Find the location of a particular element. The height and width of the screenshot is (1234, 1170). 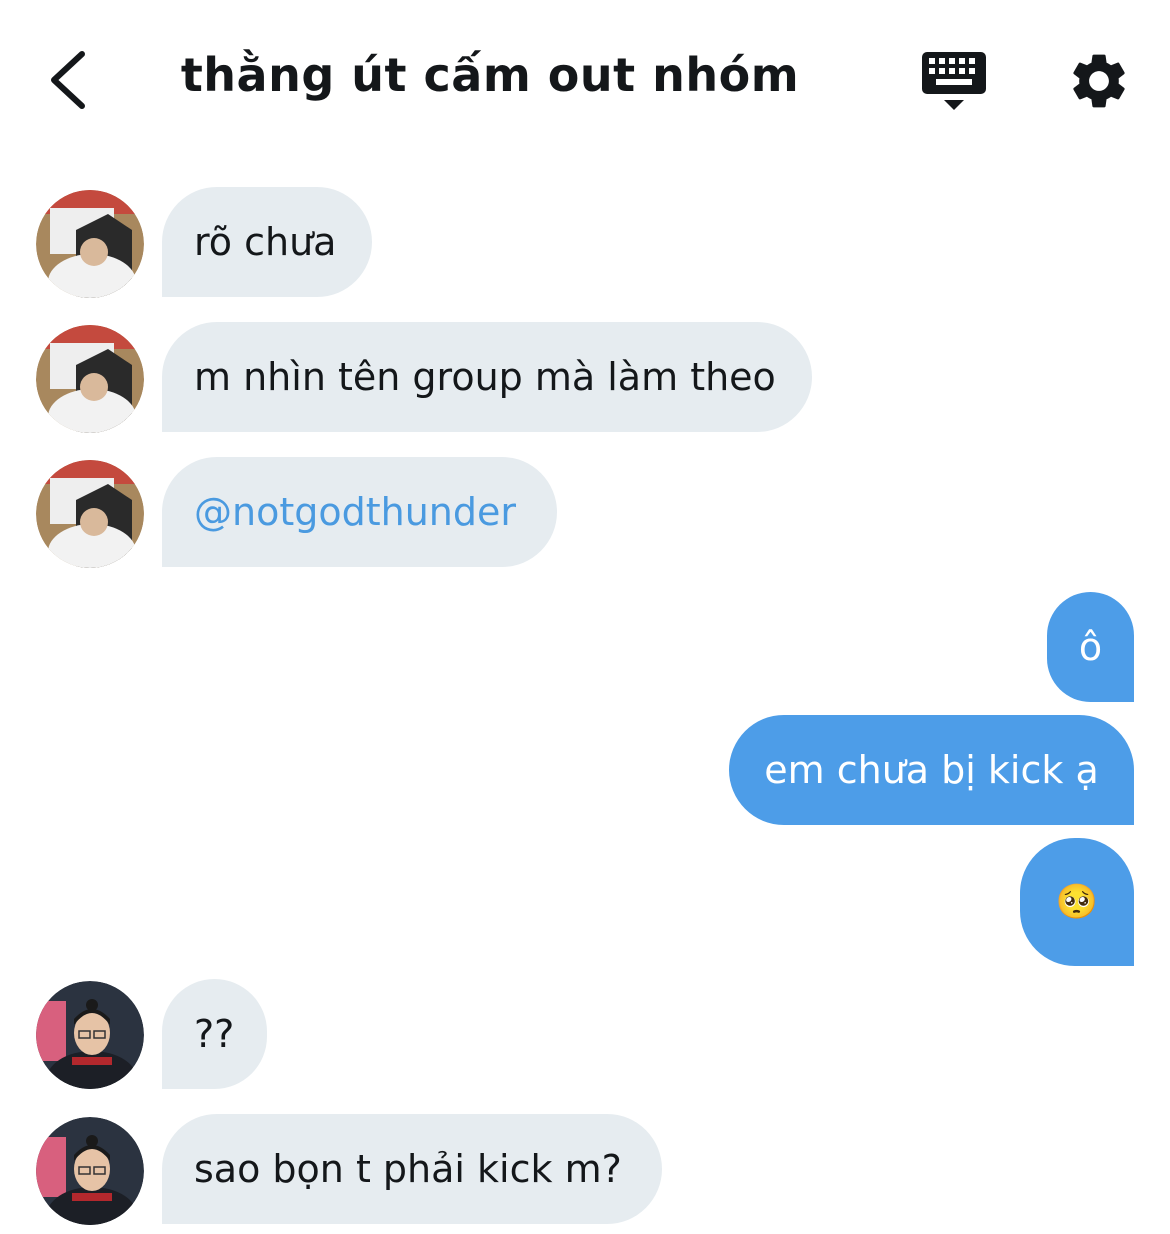

chat-header: thằng út cấm out nhóm is located at coordinates (585, 80).